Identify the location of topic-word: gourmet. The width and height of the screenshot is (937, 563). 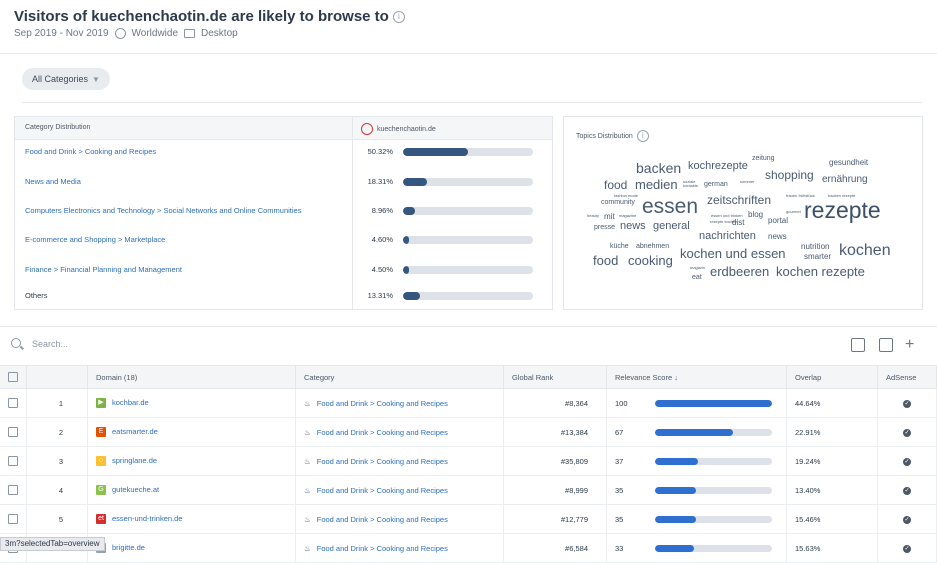
(793, 211).